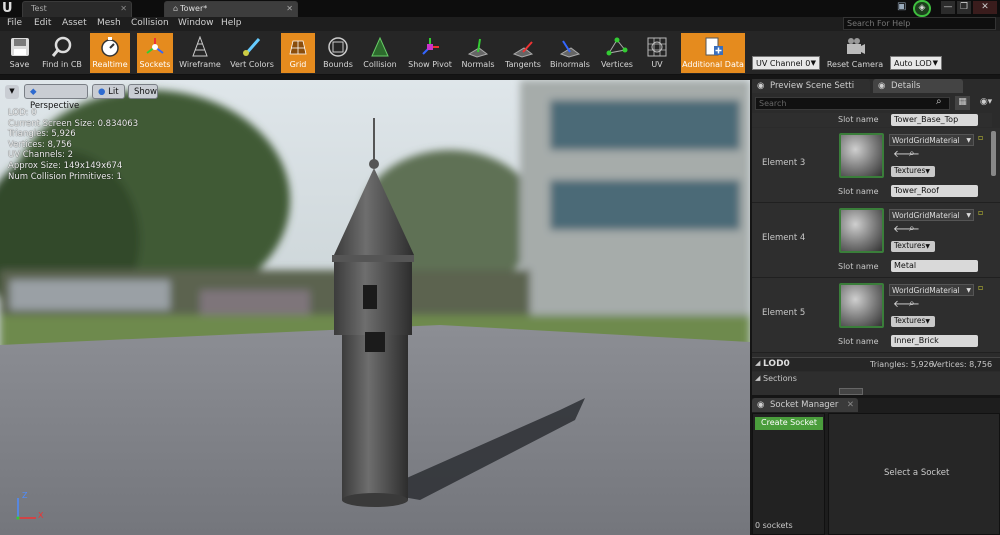 Image resolution: width=1000 pixels, height=535 pixels. I want to click on chat-icon: ▣, so click(904, 7).